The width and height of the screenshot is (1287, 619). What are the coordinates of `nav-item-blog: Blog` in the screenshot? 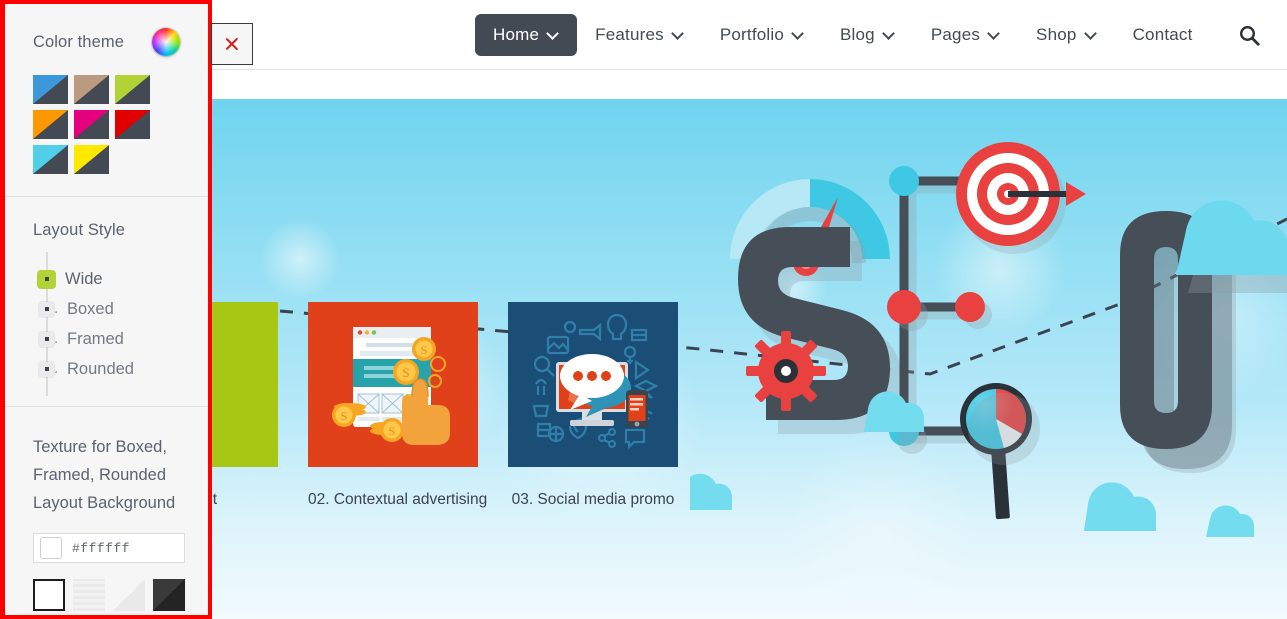 It's located at (867, 35).